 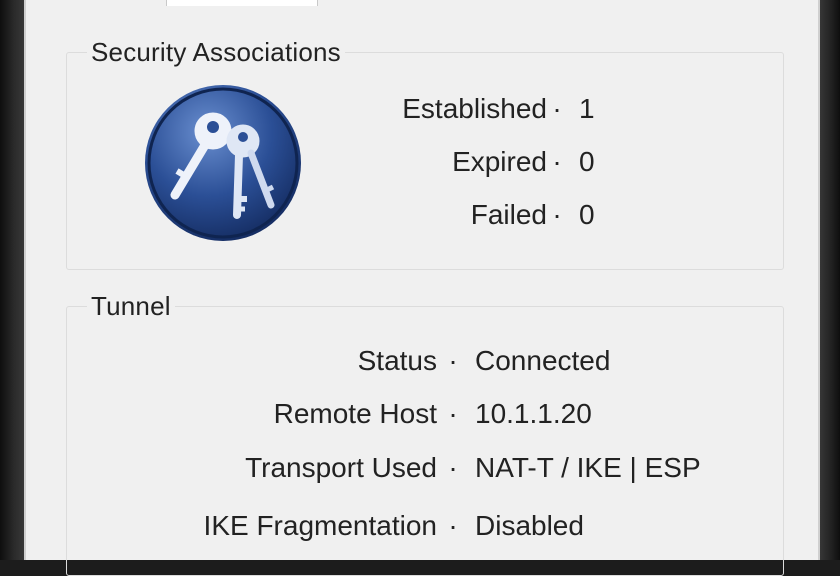 What do you see at coordinates (829, 280) in the screenshot?
I see `window-frame-right` at bounding box center [829, 280].